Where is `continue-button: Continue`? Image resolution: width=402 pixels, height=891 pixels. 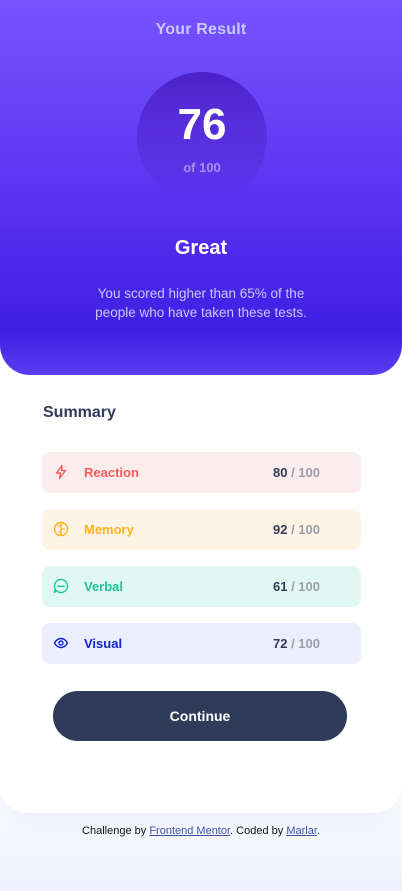
continue-button: Continue is located at coordinates (200, 716).